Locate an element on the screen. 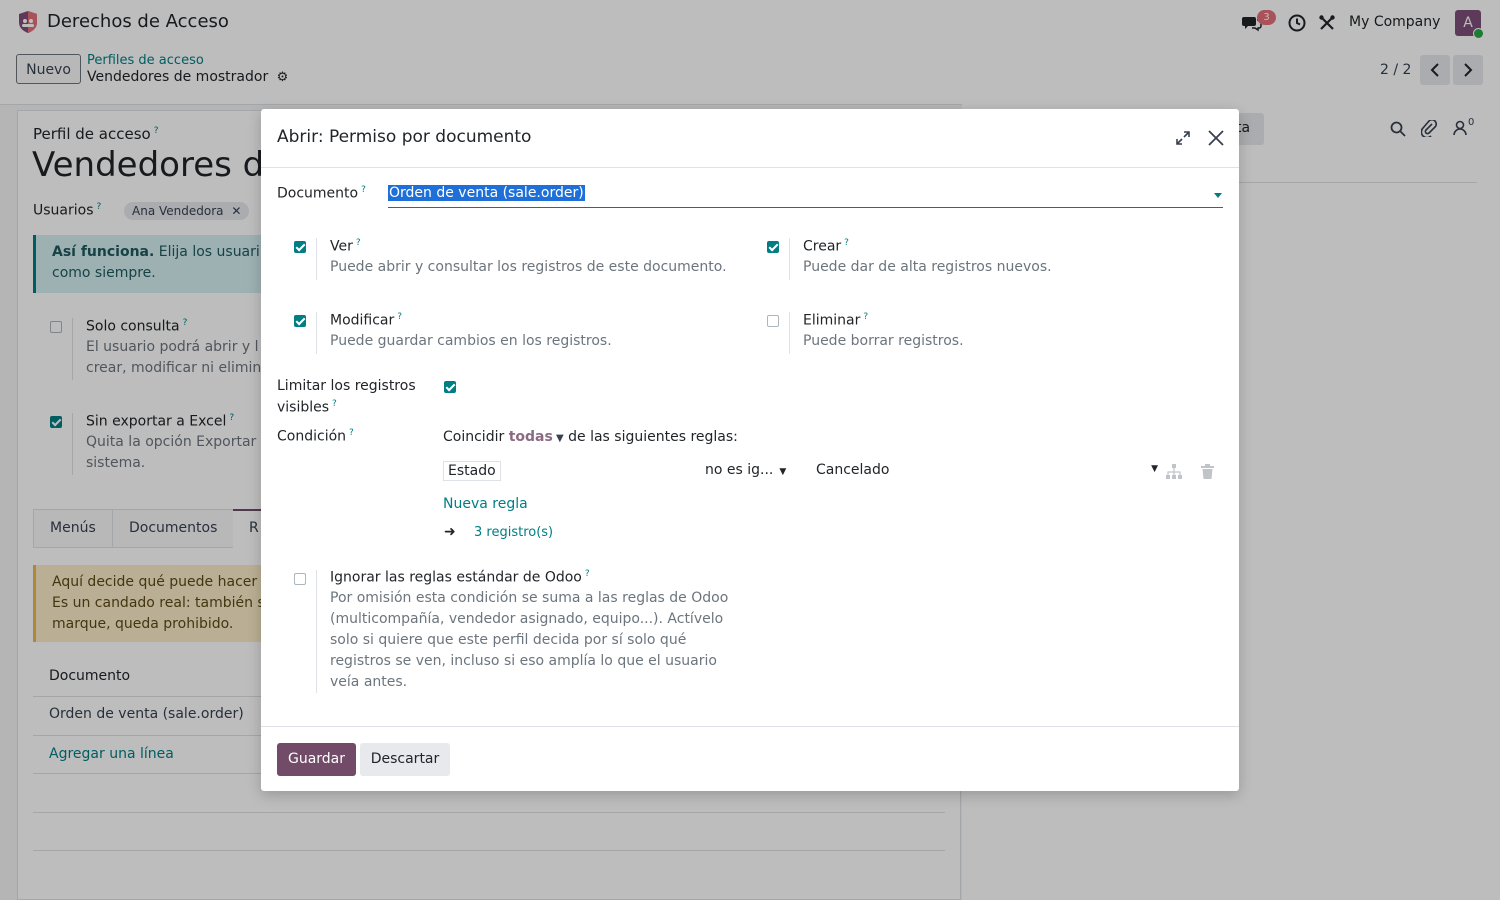 The height and width of the screenshot is (900, 1500). create-checkbox is located at coordinates (773, 247).